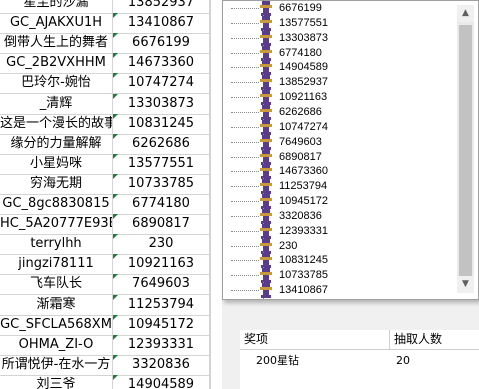  What do you see at coordinates (161, 244) in the screenshot?
I see `player-id-cell: 230` at bounding box center [161, 244].